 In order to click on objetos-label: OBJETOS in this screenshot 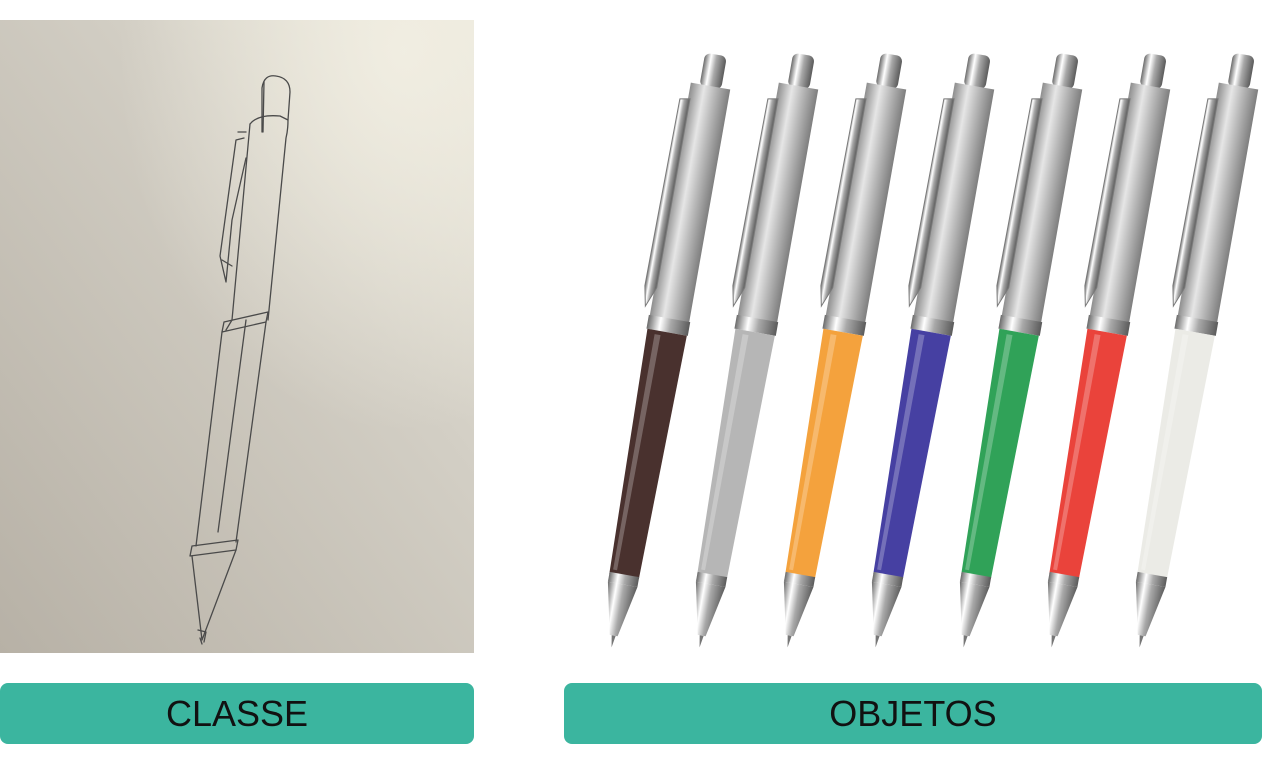, I will do `click(913, 713)`.